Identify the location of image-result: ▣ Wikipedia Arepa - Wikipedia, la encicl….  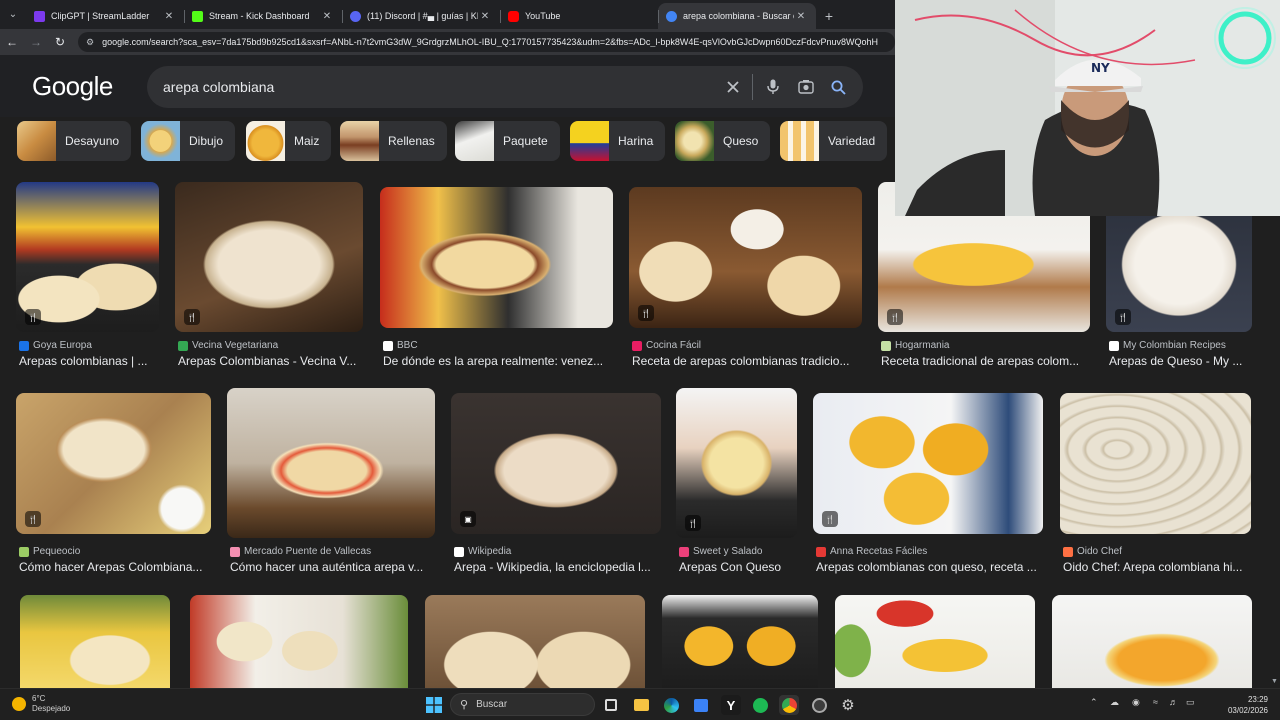
(557, 483).